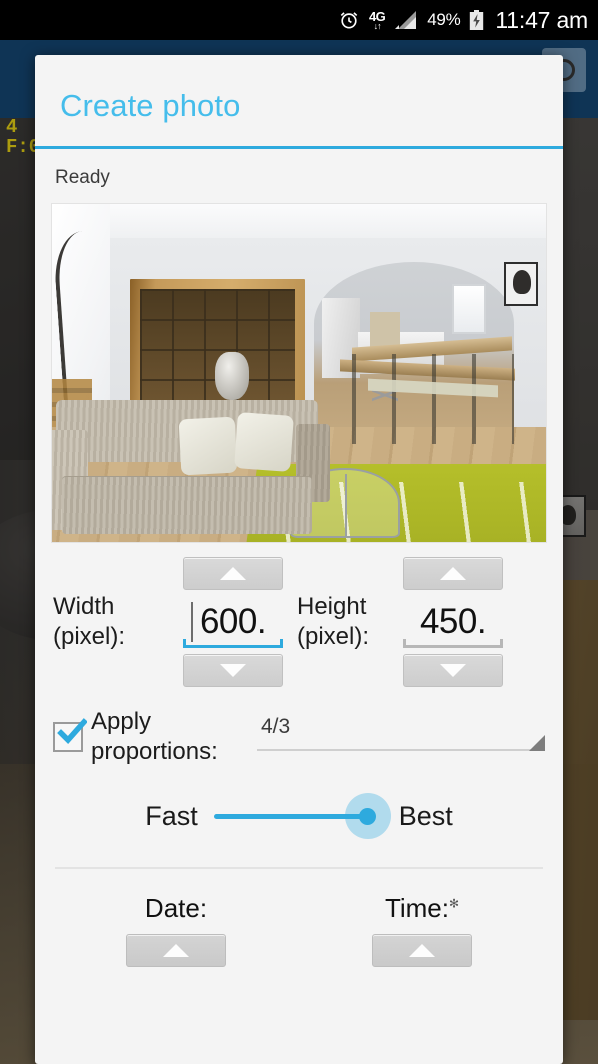 This screenshot has height=1064, width=598. I want to click on dialog-status-label: Ready, so click(82, 177).